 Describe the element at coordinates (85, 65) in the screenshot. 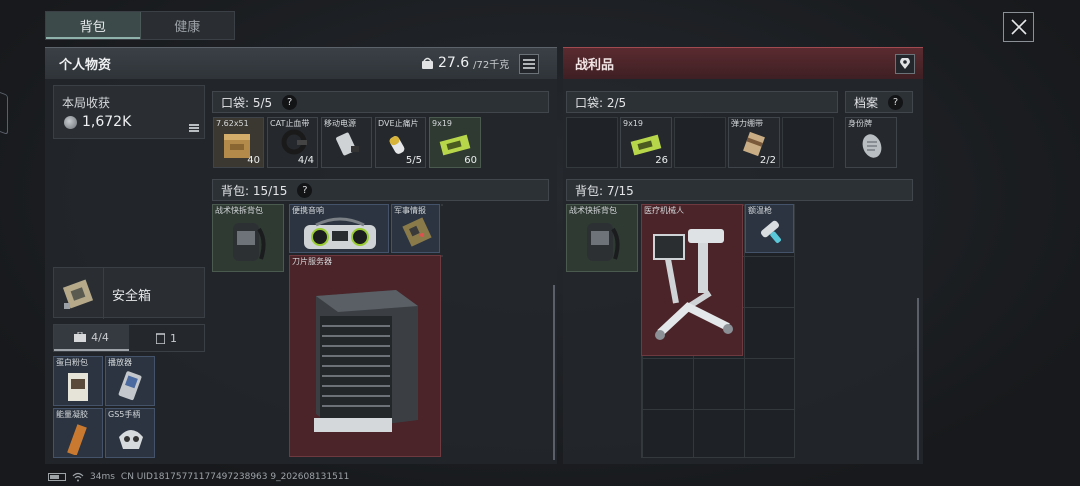

I see `personal-panel-title: 个人物资` at that location.